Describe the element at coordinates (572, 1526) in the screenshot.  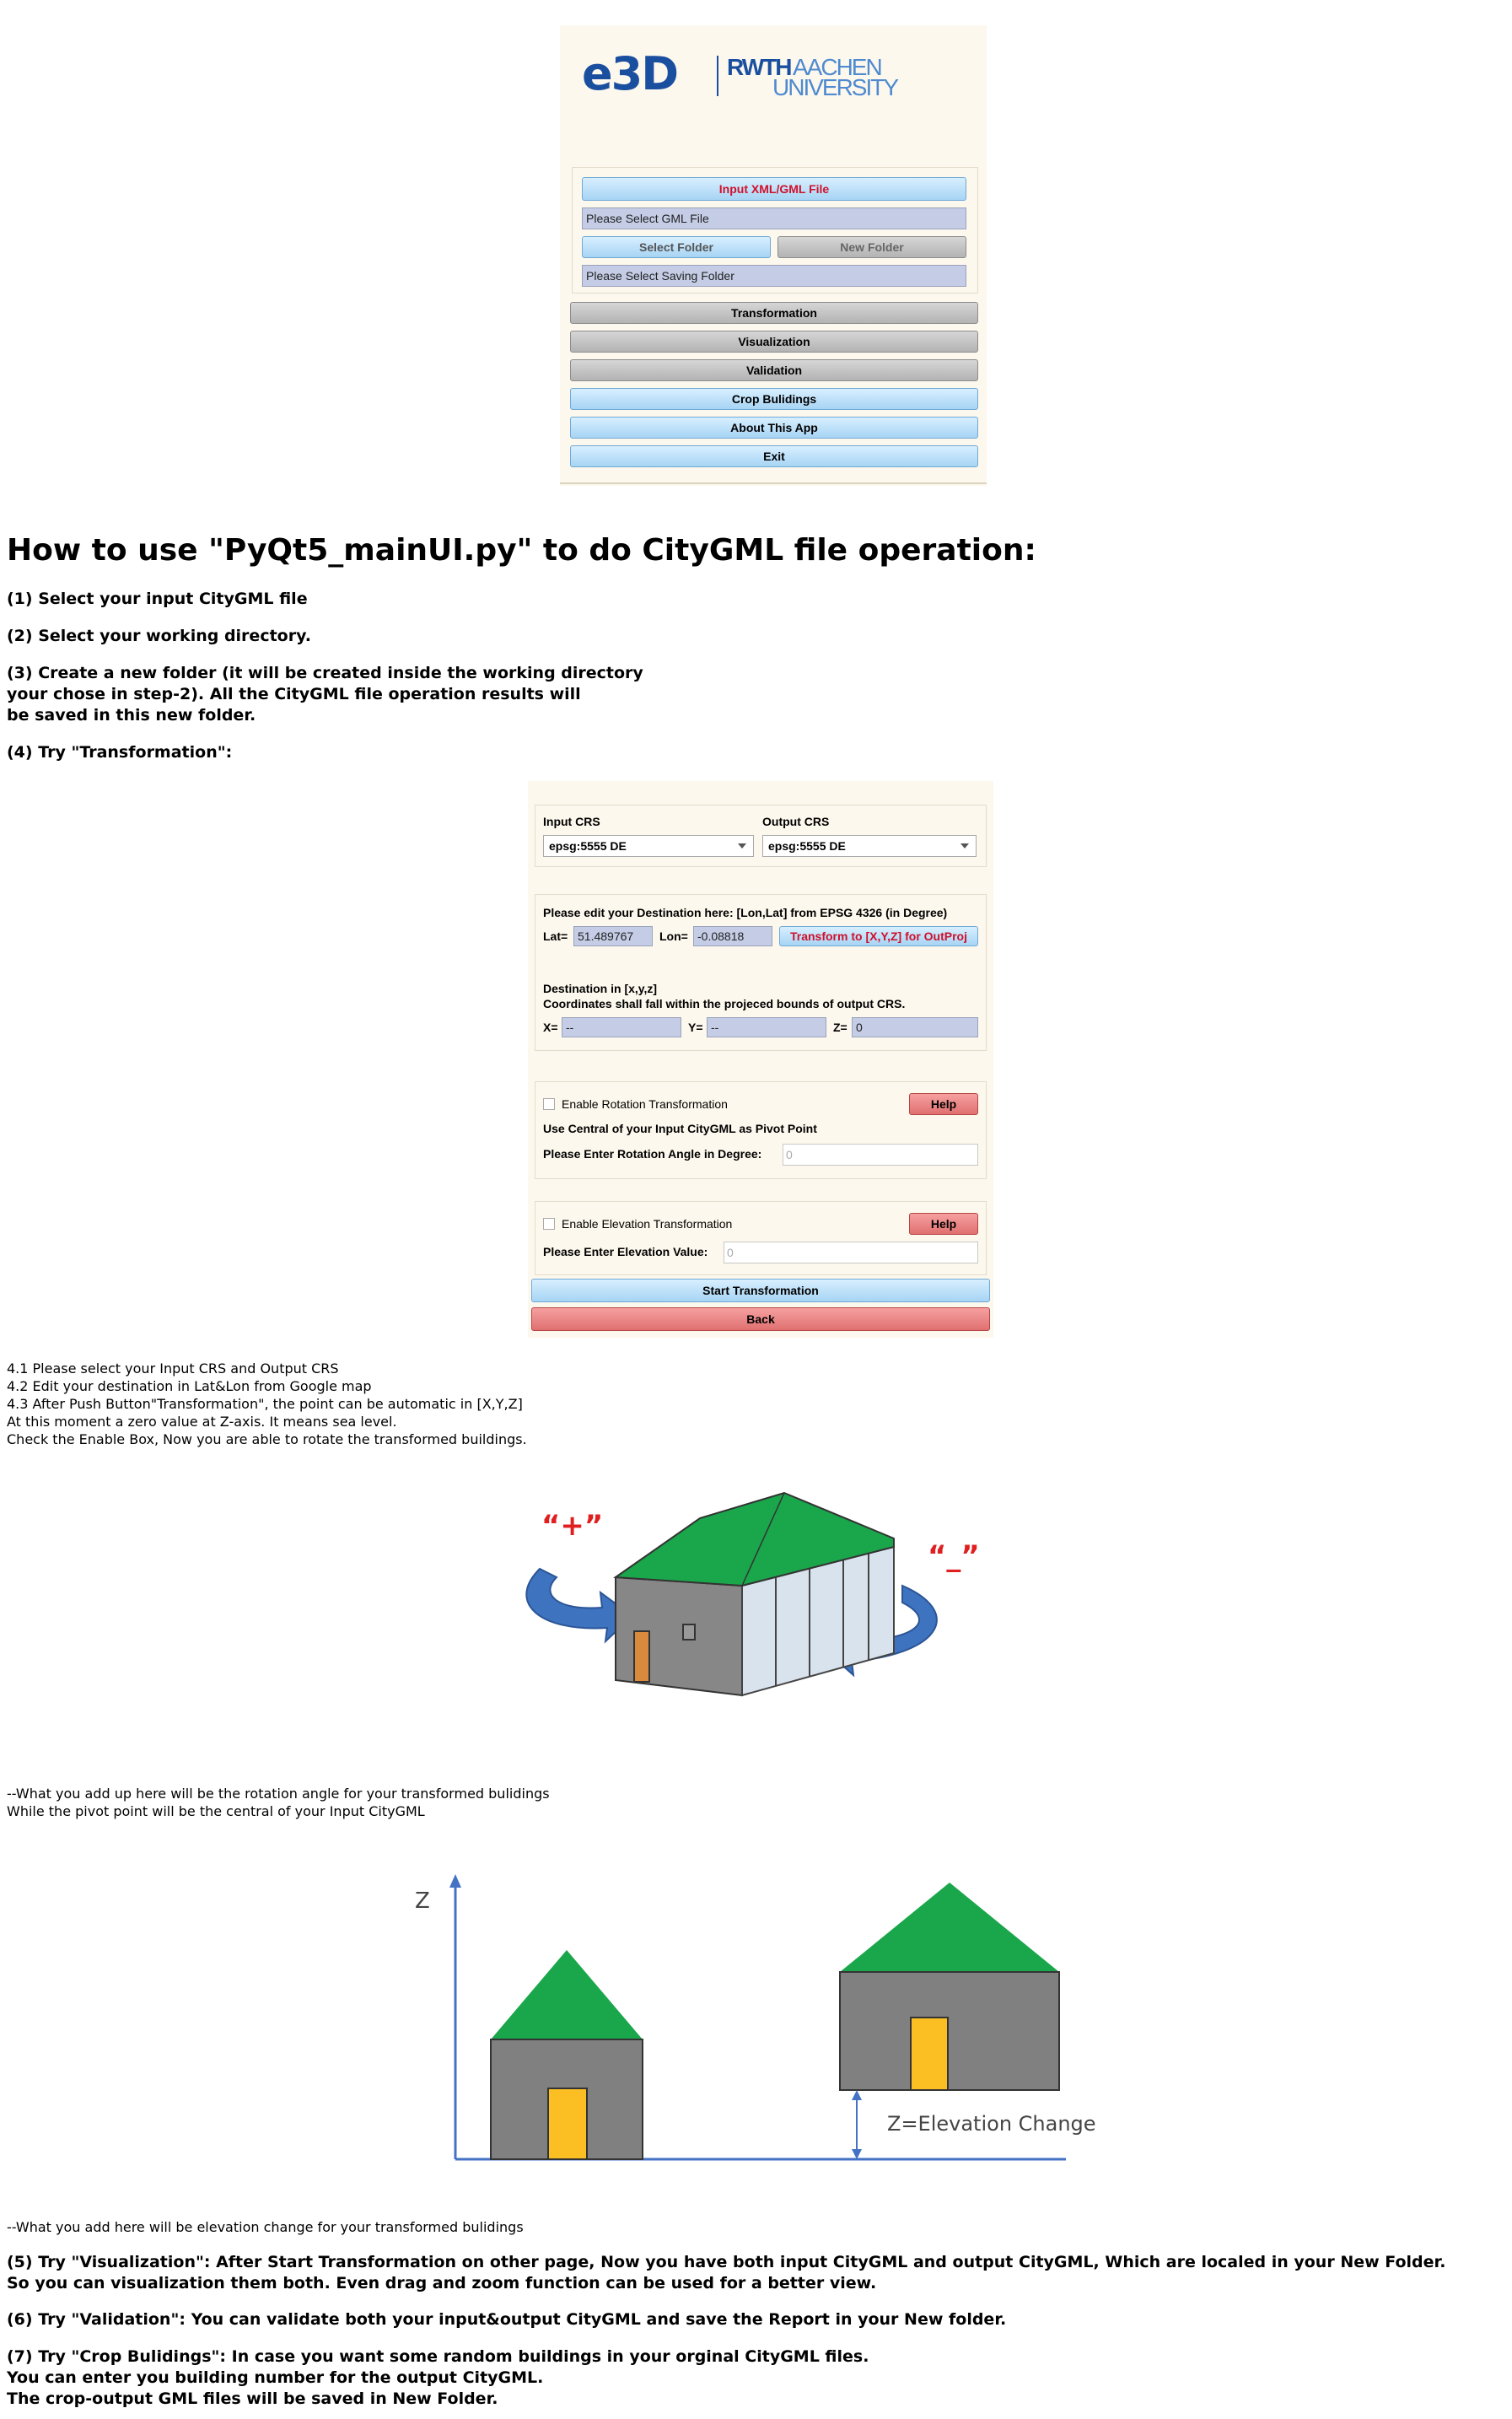
I see `plus-label: “+”` at that location.